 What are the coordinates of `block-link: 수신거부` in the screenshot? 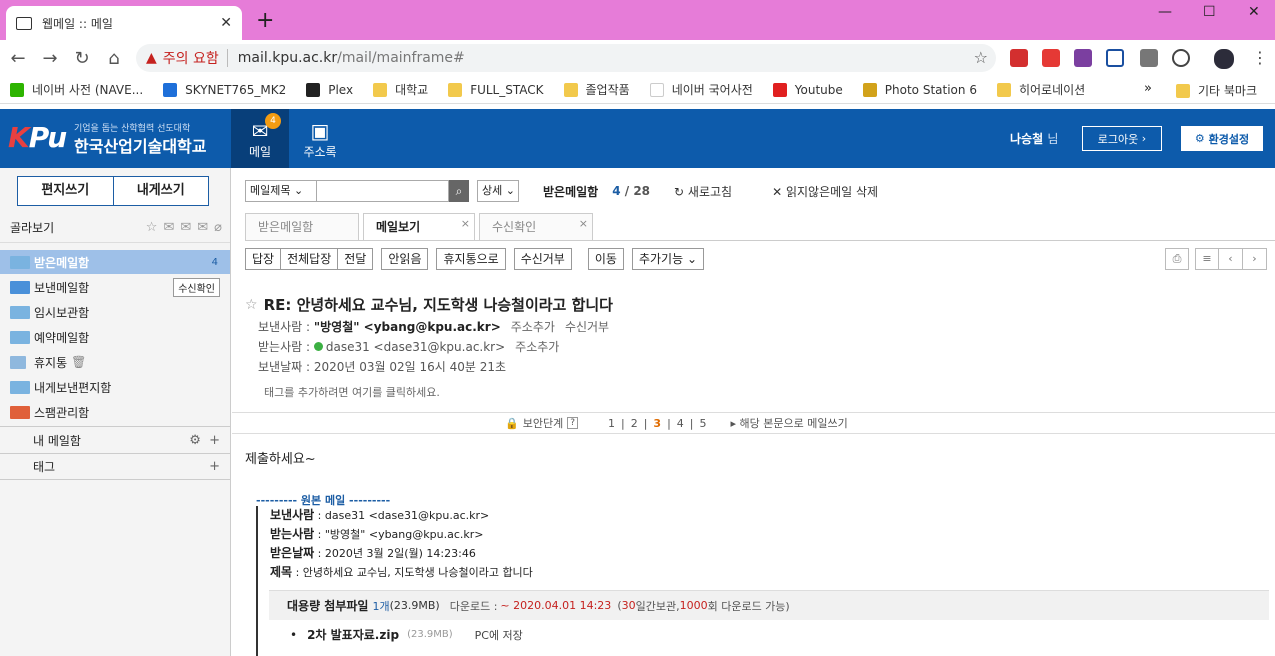 It's located at (587, 327).